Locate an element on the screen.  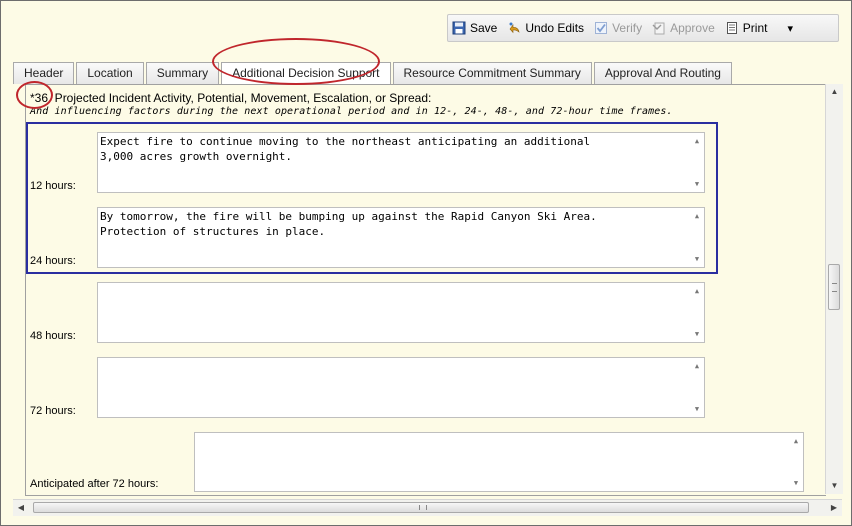
vertical-scroll-thumb is located at coordinates (834, 287).